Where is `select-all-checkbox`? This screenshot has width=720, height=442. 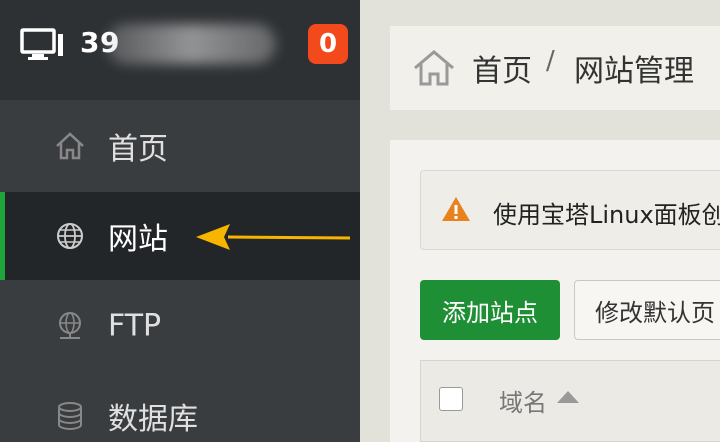
select-all-checkbox is located at coordinates (451, 399).